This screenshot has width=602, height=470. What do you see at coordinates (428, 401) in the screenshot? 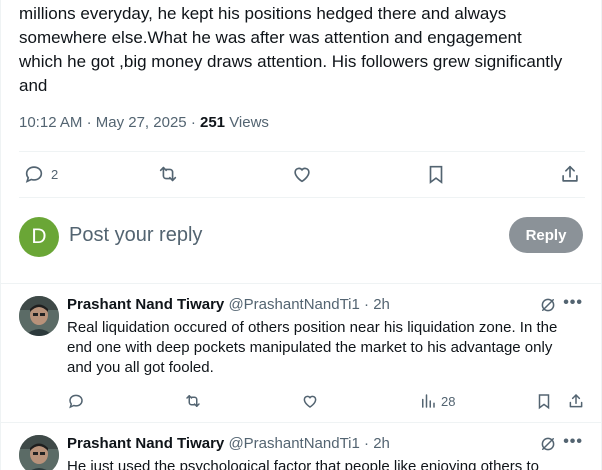
I see `views-icon` at bounding box center [428, 401].